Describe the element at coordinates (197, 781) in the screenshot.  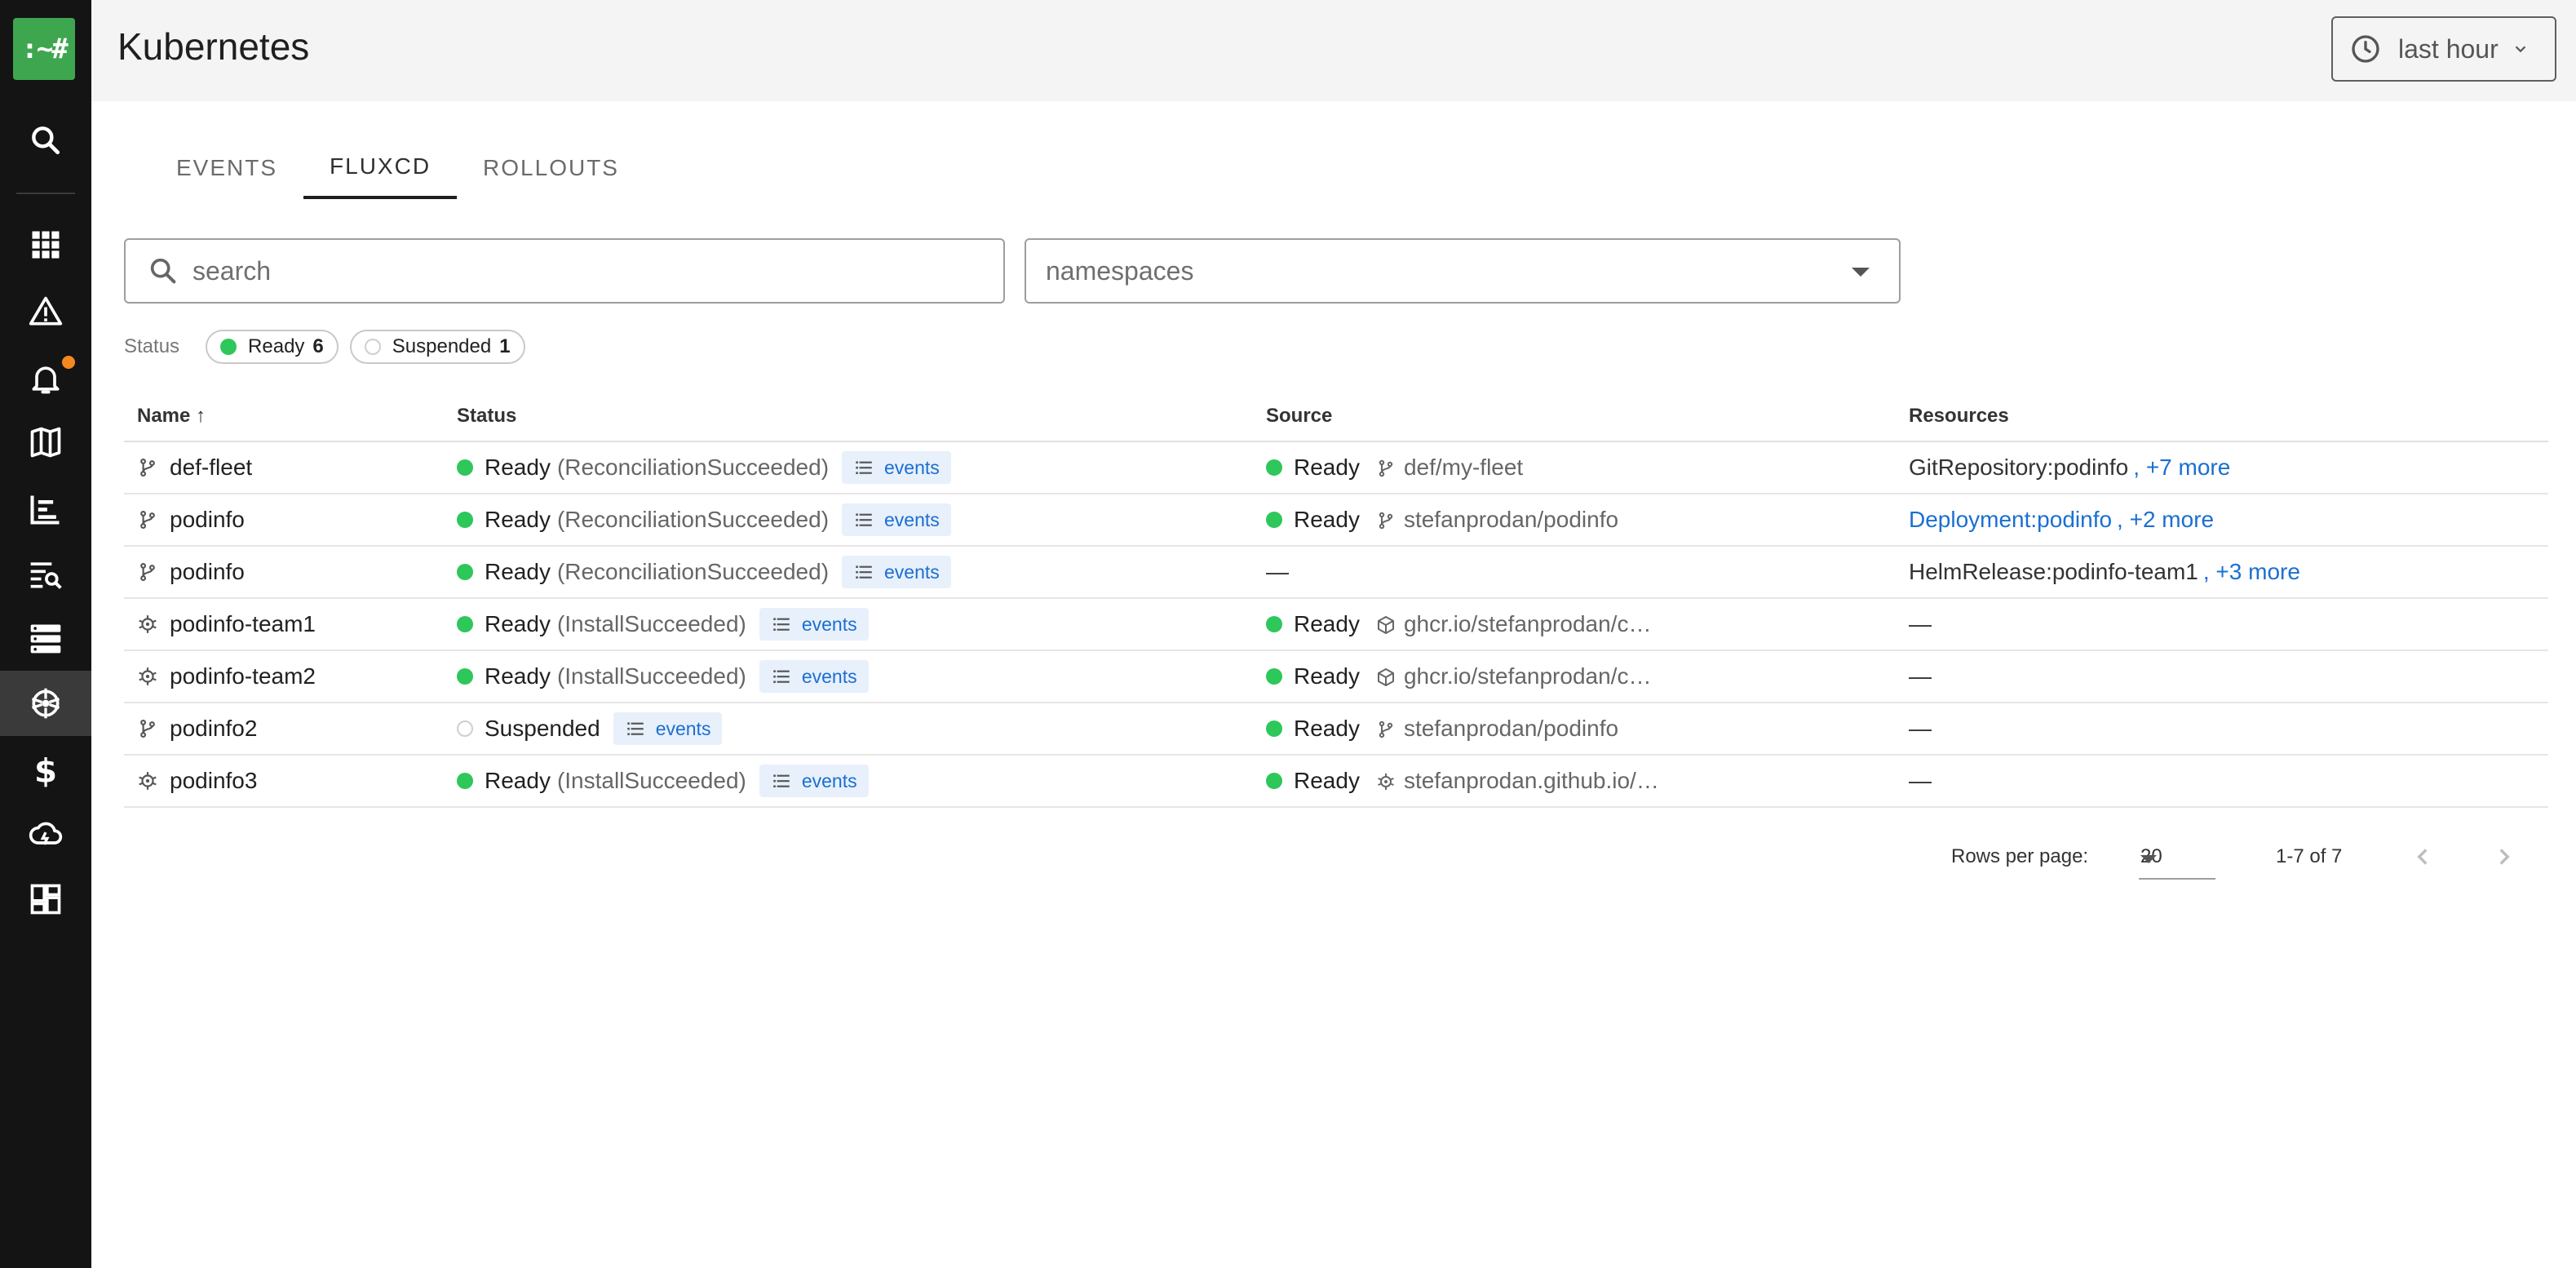
I see `cell-name: podinfo3` at that location.